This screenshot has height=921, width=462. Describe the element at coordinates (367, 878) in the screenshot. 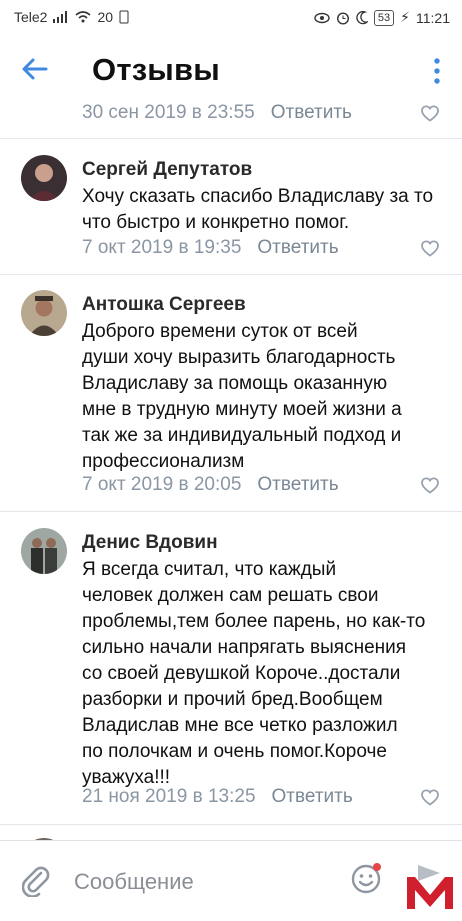

I see `smiley-icon` at that location.